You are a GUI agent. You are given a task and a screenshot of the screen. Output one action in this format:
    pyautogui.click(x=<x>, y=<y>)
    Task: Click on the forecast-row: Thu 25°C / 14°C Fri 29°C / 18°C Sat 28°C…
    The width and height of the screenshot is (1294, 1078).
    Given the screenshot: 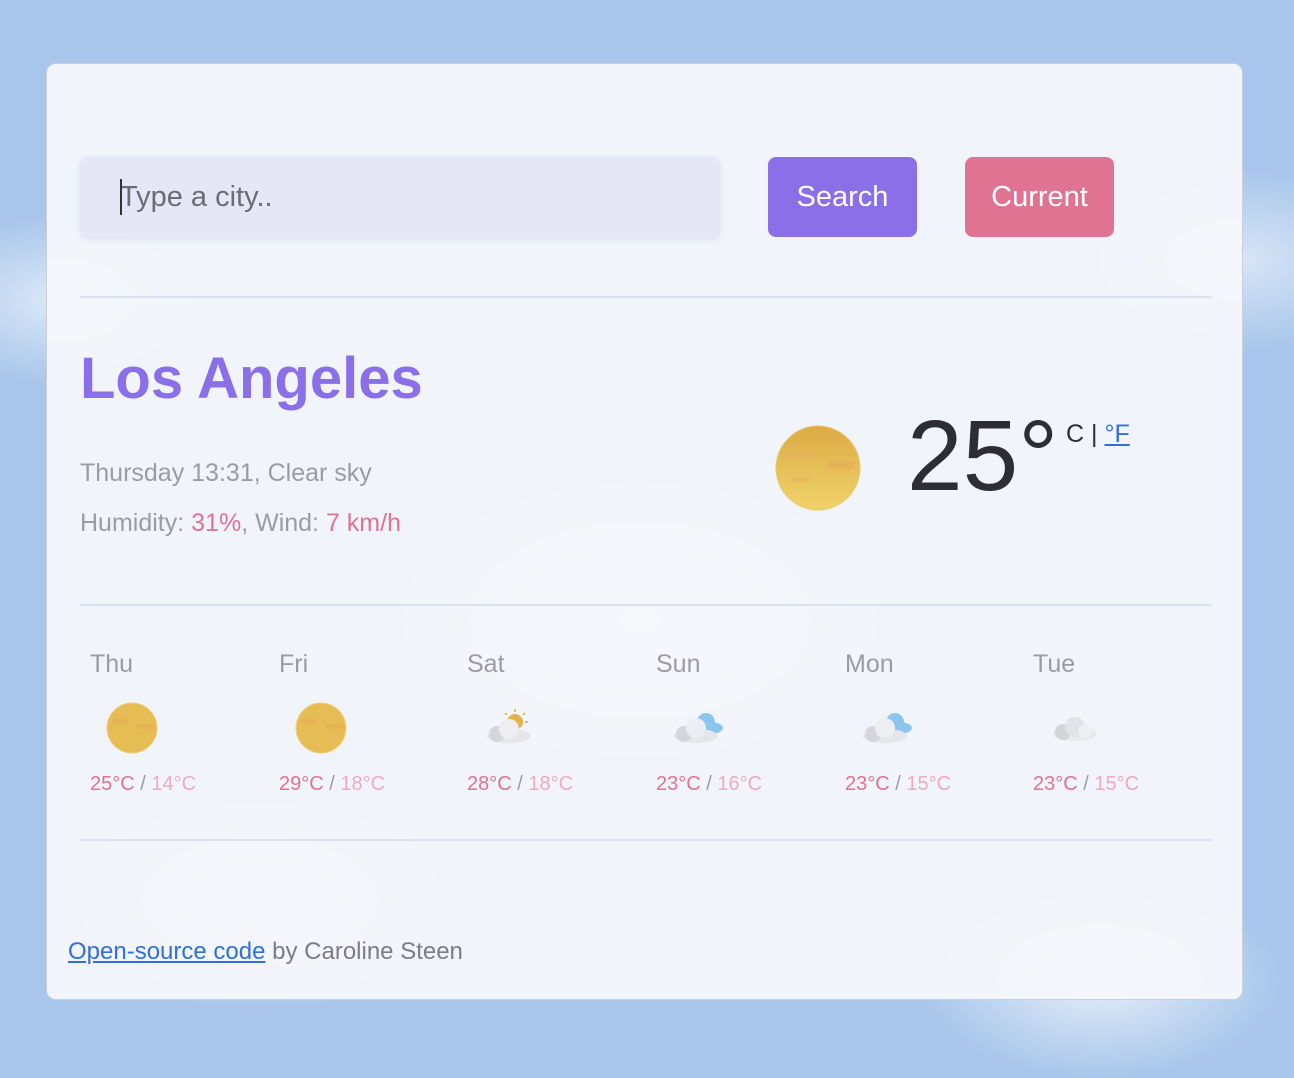 What is the action you would take?
    pyautogui.click(x=650, y=728)
    